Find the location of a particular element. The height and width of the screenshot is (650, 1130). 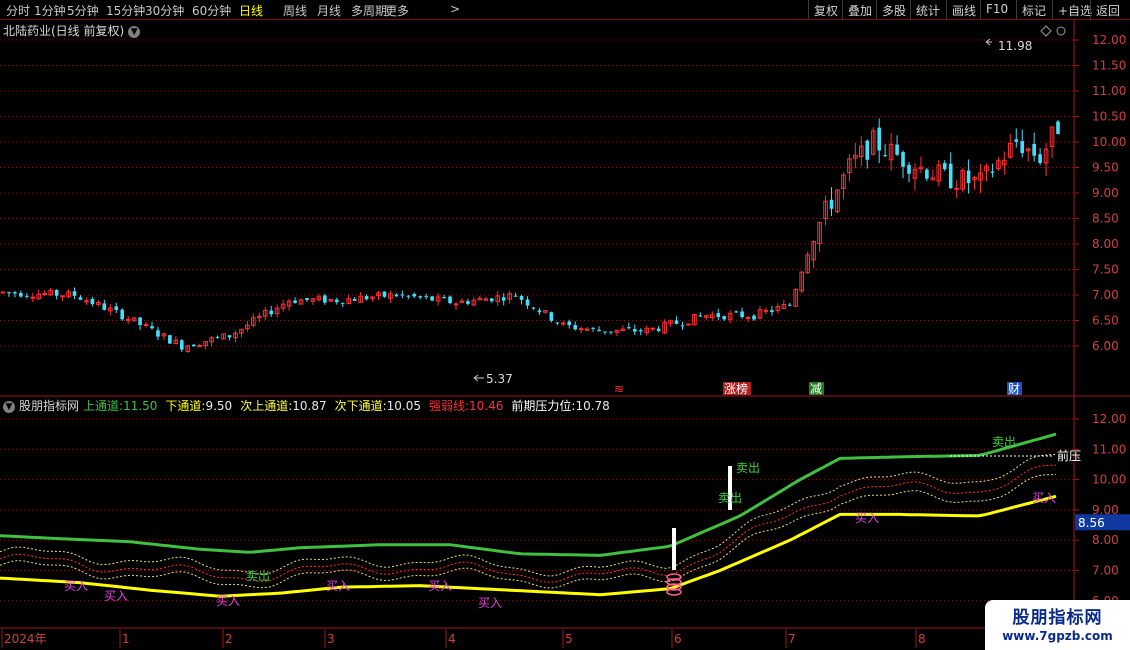

xaxis-label: 1 is located at coordinates (126, 639).